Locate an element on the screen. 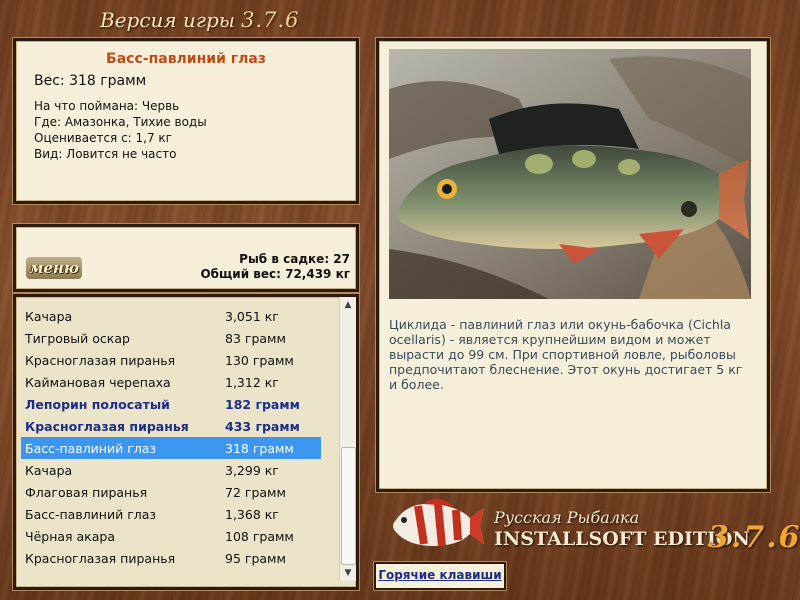  catch-fish-weight: 182 грамм is located at coordinates (262, 404).